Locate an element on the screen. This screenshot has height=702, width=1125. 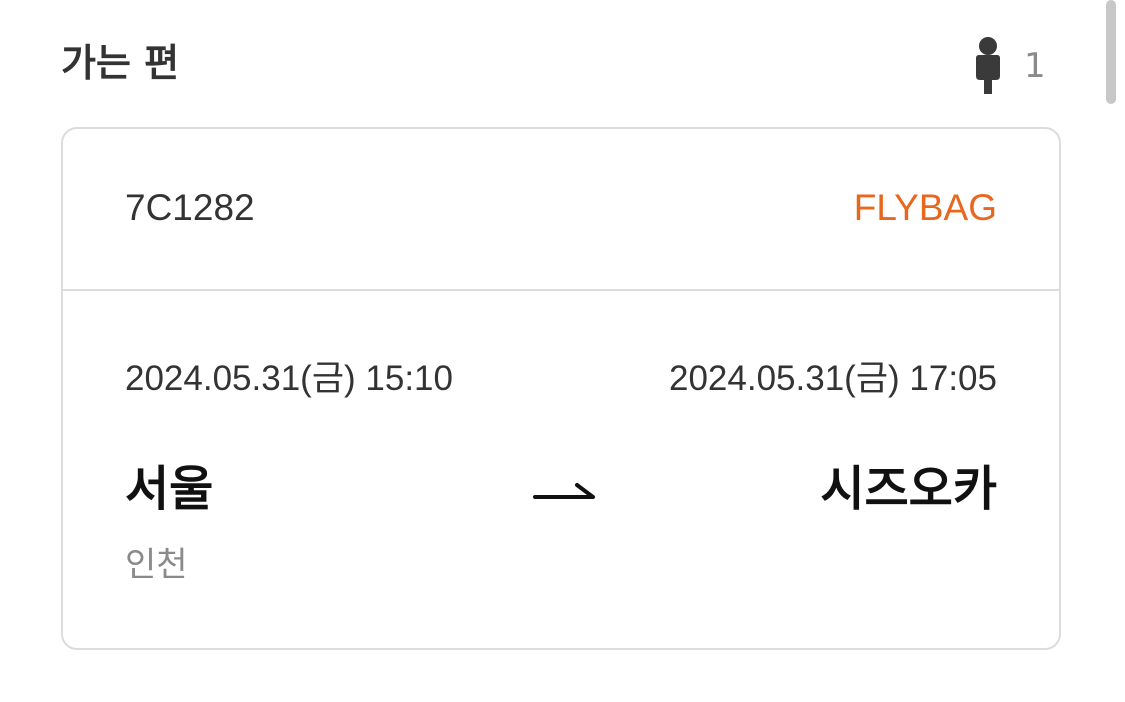
arrival-city: 시즈오카 is located at coordinates (908, 489).